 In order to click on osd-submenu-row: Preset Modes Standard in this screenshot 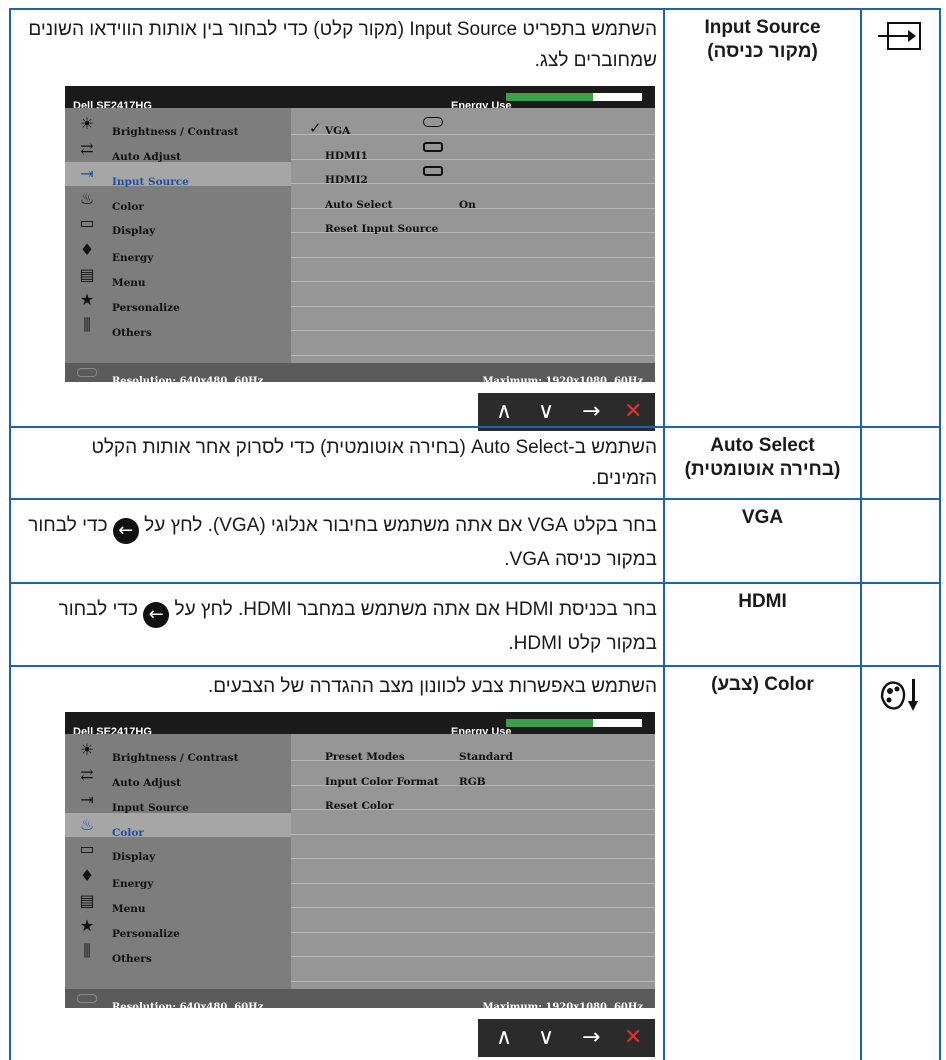, I will do `click(473, 750)`.